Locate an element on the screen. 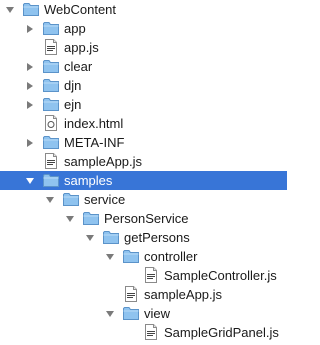  tree-row-meta-inf: META-INF is located at coordinates (143, 142).